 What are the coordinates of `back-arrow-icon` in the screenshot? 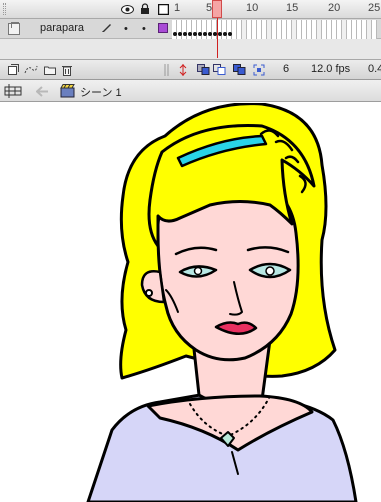 It's located at (42, 91).